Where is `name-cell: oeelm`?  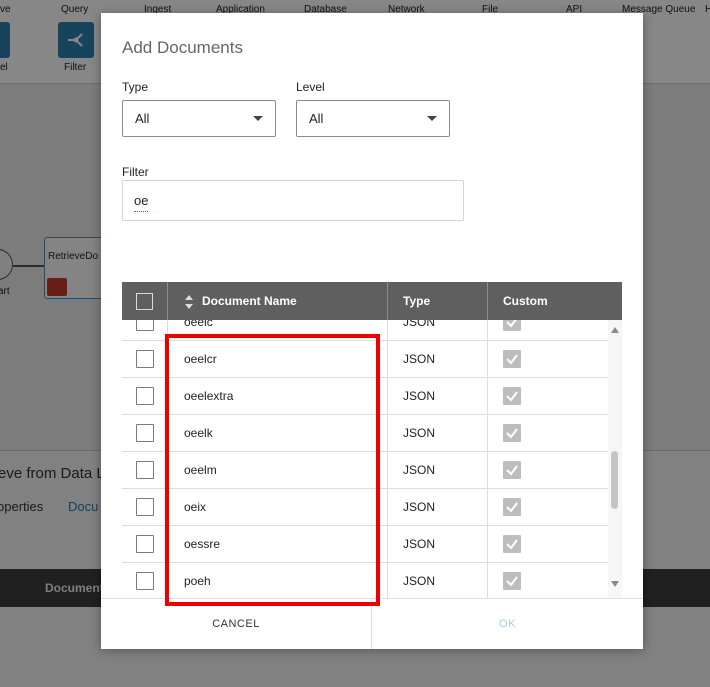 name-cell: oeelm is located at coordinates (278, 470).